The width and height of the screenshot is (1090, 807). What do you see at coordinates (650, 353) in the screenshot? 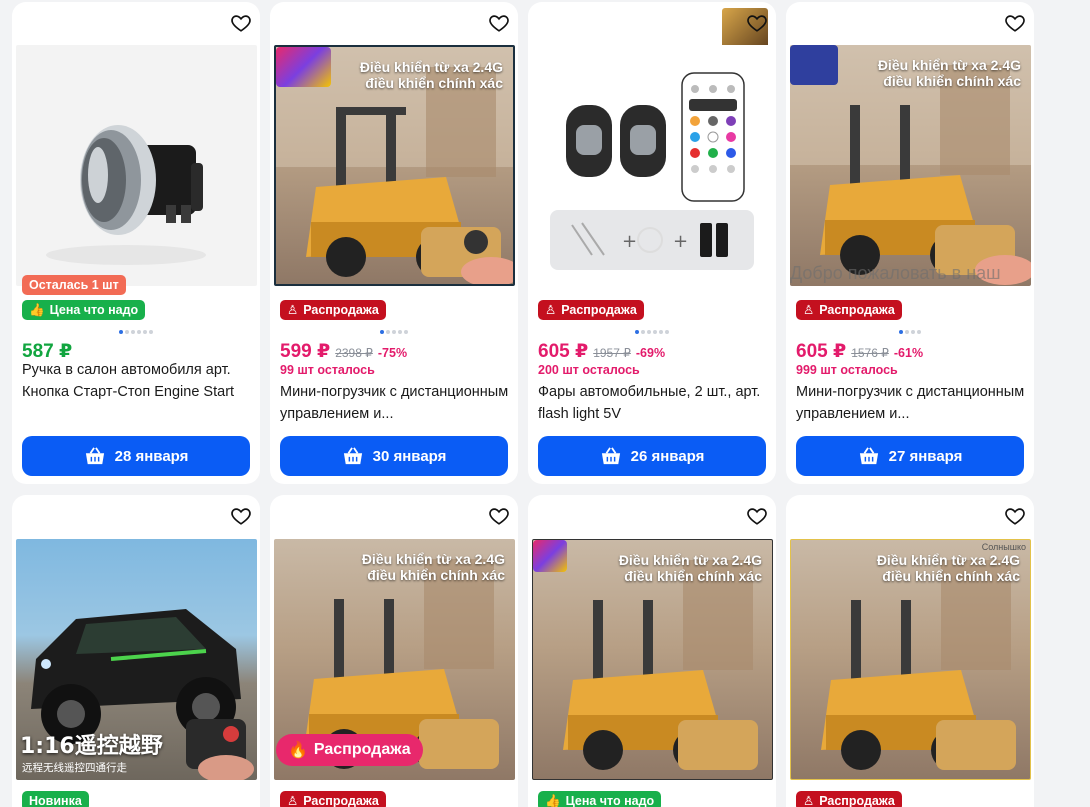
I see `discount: -69%` at bounding box center [650, 353].